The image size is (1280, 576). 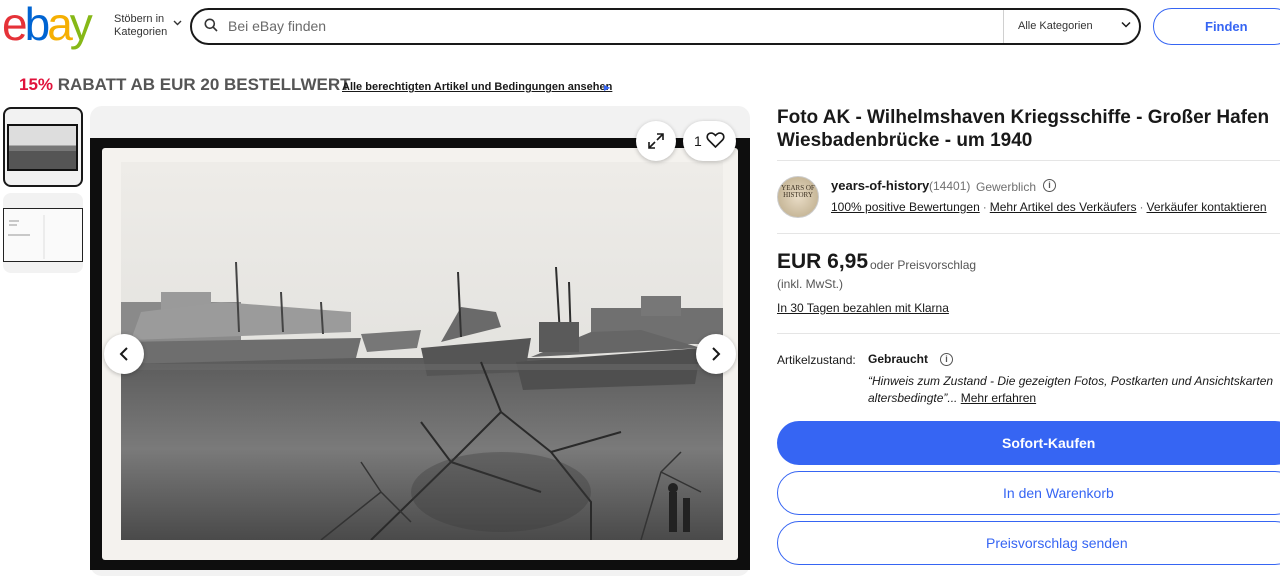 What do you see at coordinates (698, 141) in the screenshot?
I see `watch-count: 1` at bounding box center [698, 141].